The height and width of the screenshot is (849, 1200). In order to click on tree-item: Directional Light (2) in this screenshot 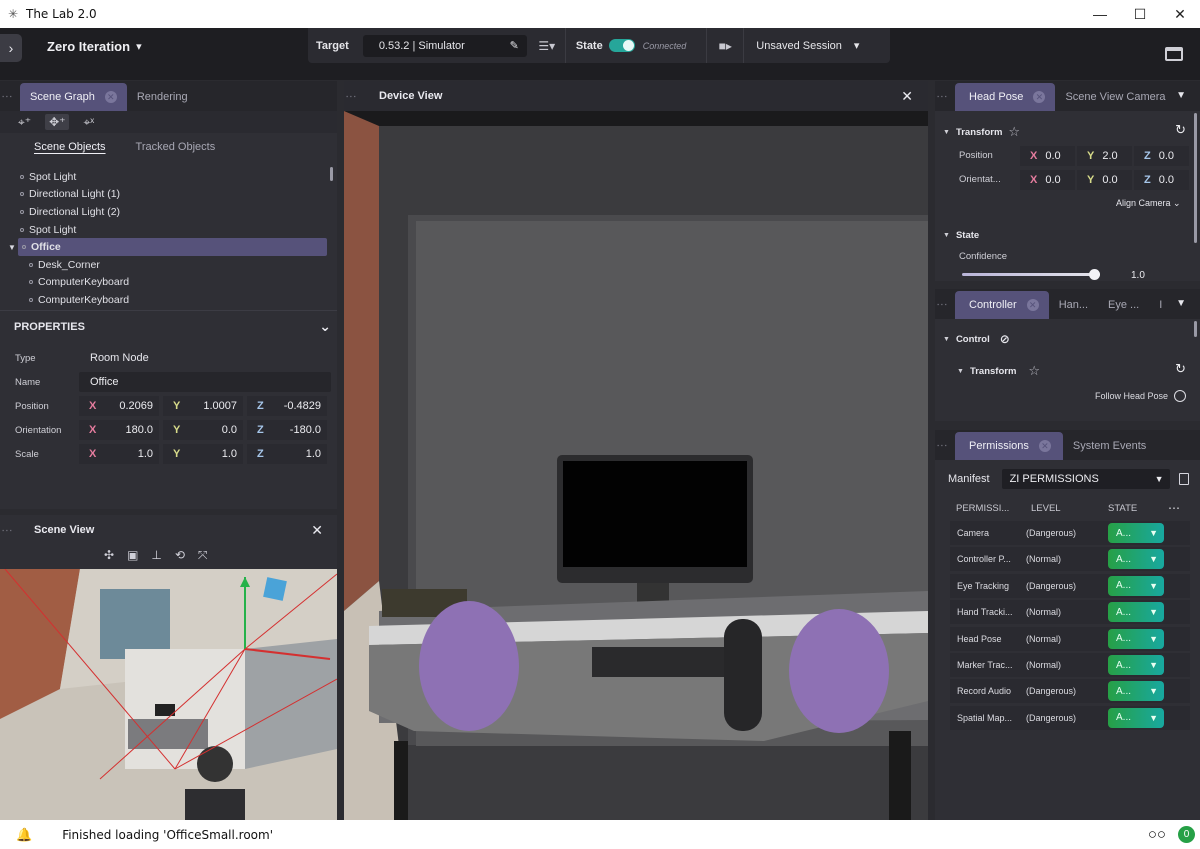, I will do `click(168, 212)`.